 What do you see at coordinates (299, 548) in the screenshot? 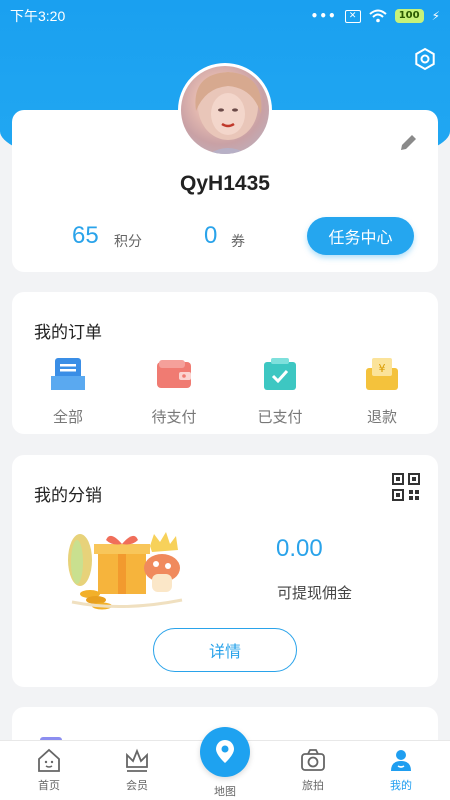
I see `commission-amount: 0.00` at bounding box center [299, 548].